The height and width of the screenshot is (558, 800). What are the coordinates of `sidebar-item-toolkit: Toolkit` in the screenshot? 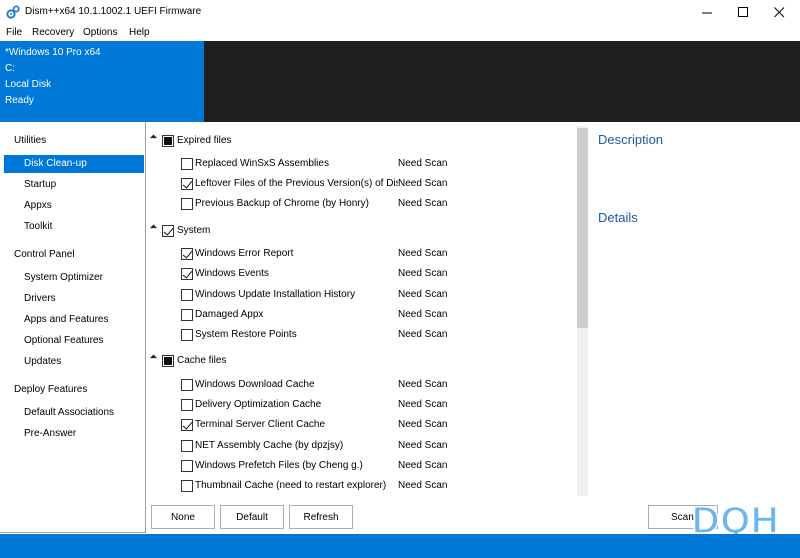 It's located at (74, 227).